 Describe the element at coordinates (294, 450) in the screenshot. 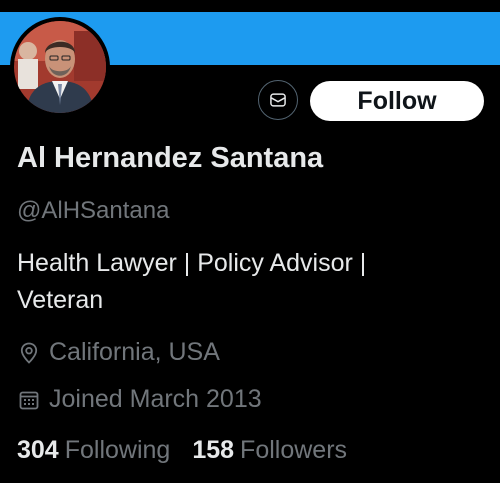

I see `followers-label: Followers` at that location.